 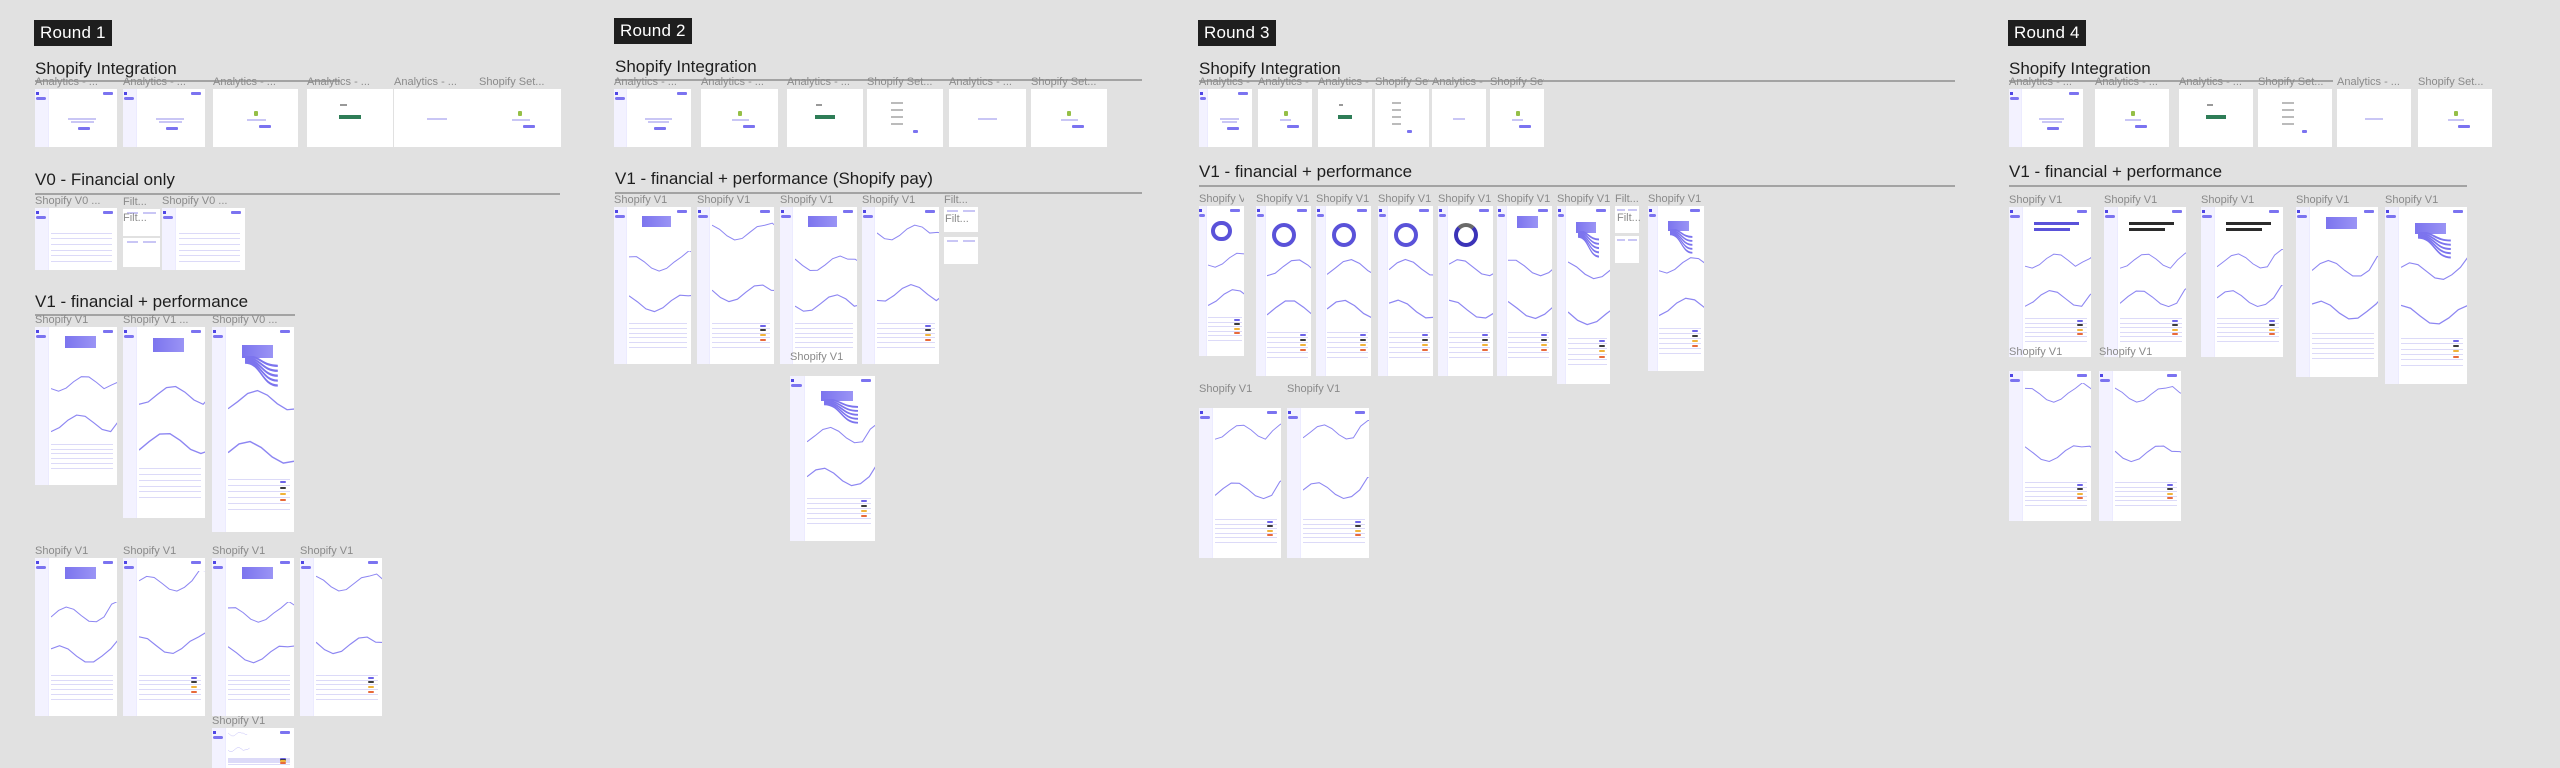 What do you see at coordinates (141, 302) in the screenshot?
I see `section-title-v1-financial-performance: V1 - financial + performance` at bounding box center [141, 302].